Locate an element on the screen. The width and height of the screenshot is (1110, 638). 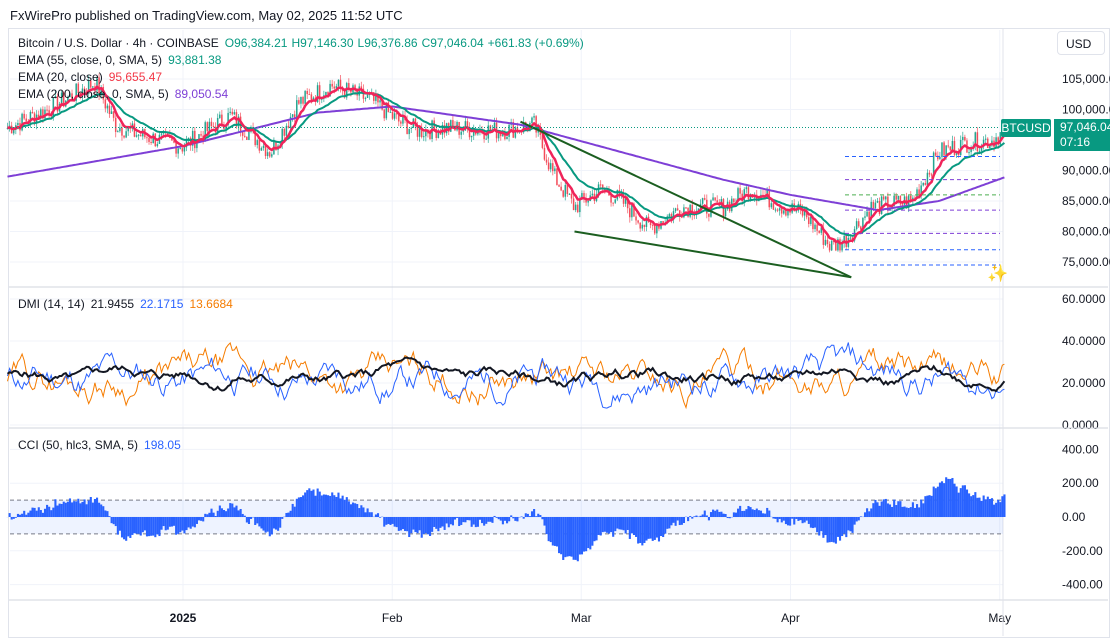
price-axis-label: 105,000.00 is located at coordinates (1086, 79).